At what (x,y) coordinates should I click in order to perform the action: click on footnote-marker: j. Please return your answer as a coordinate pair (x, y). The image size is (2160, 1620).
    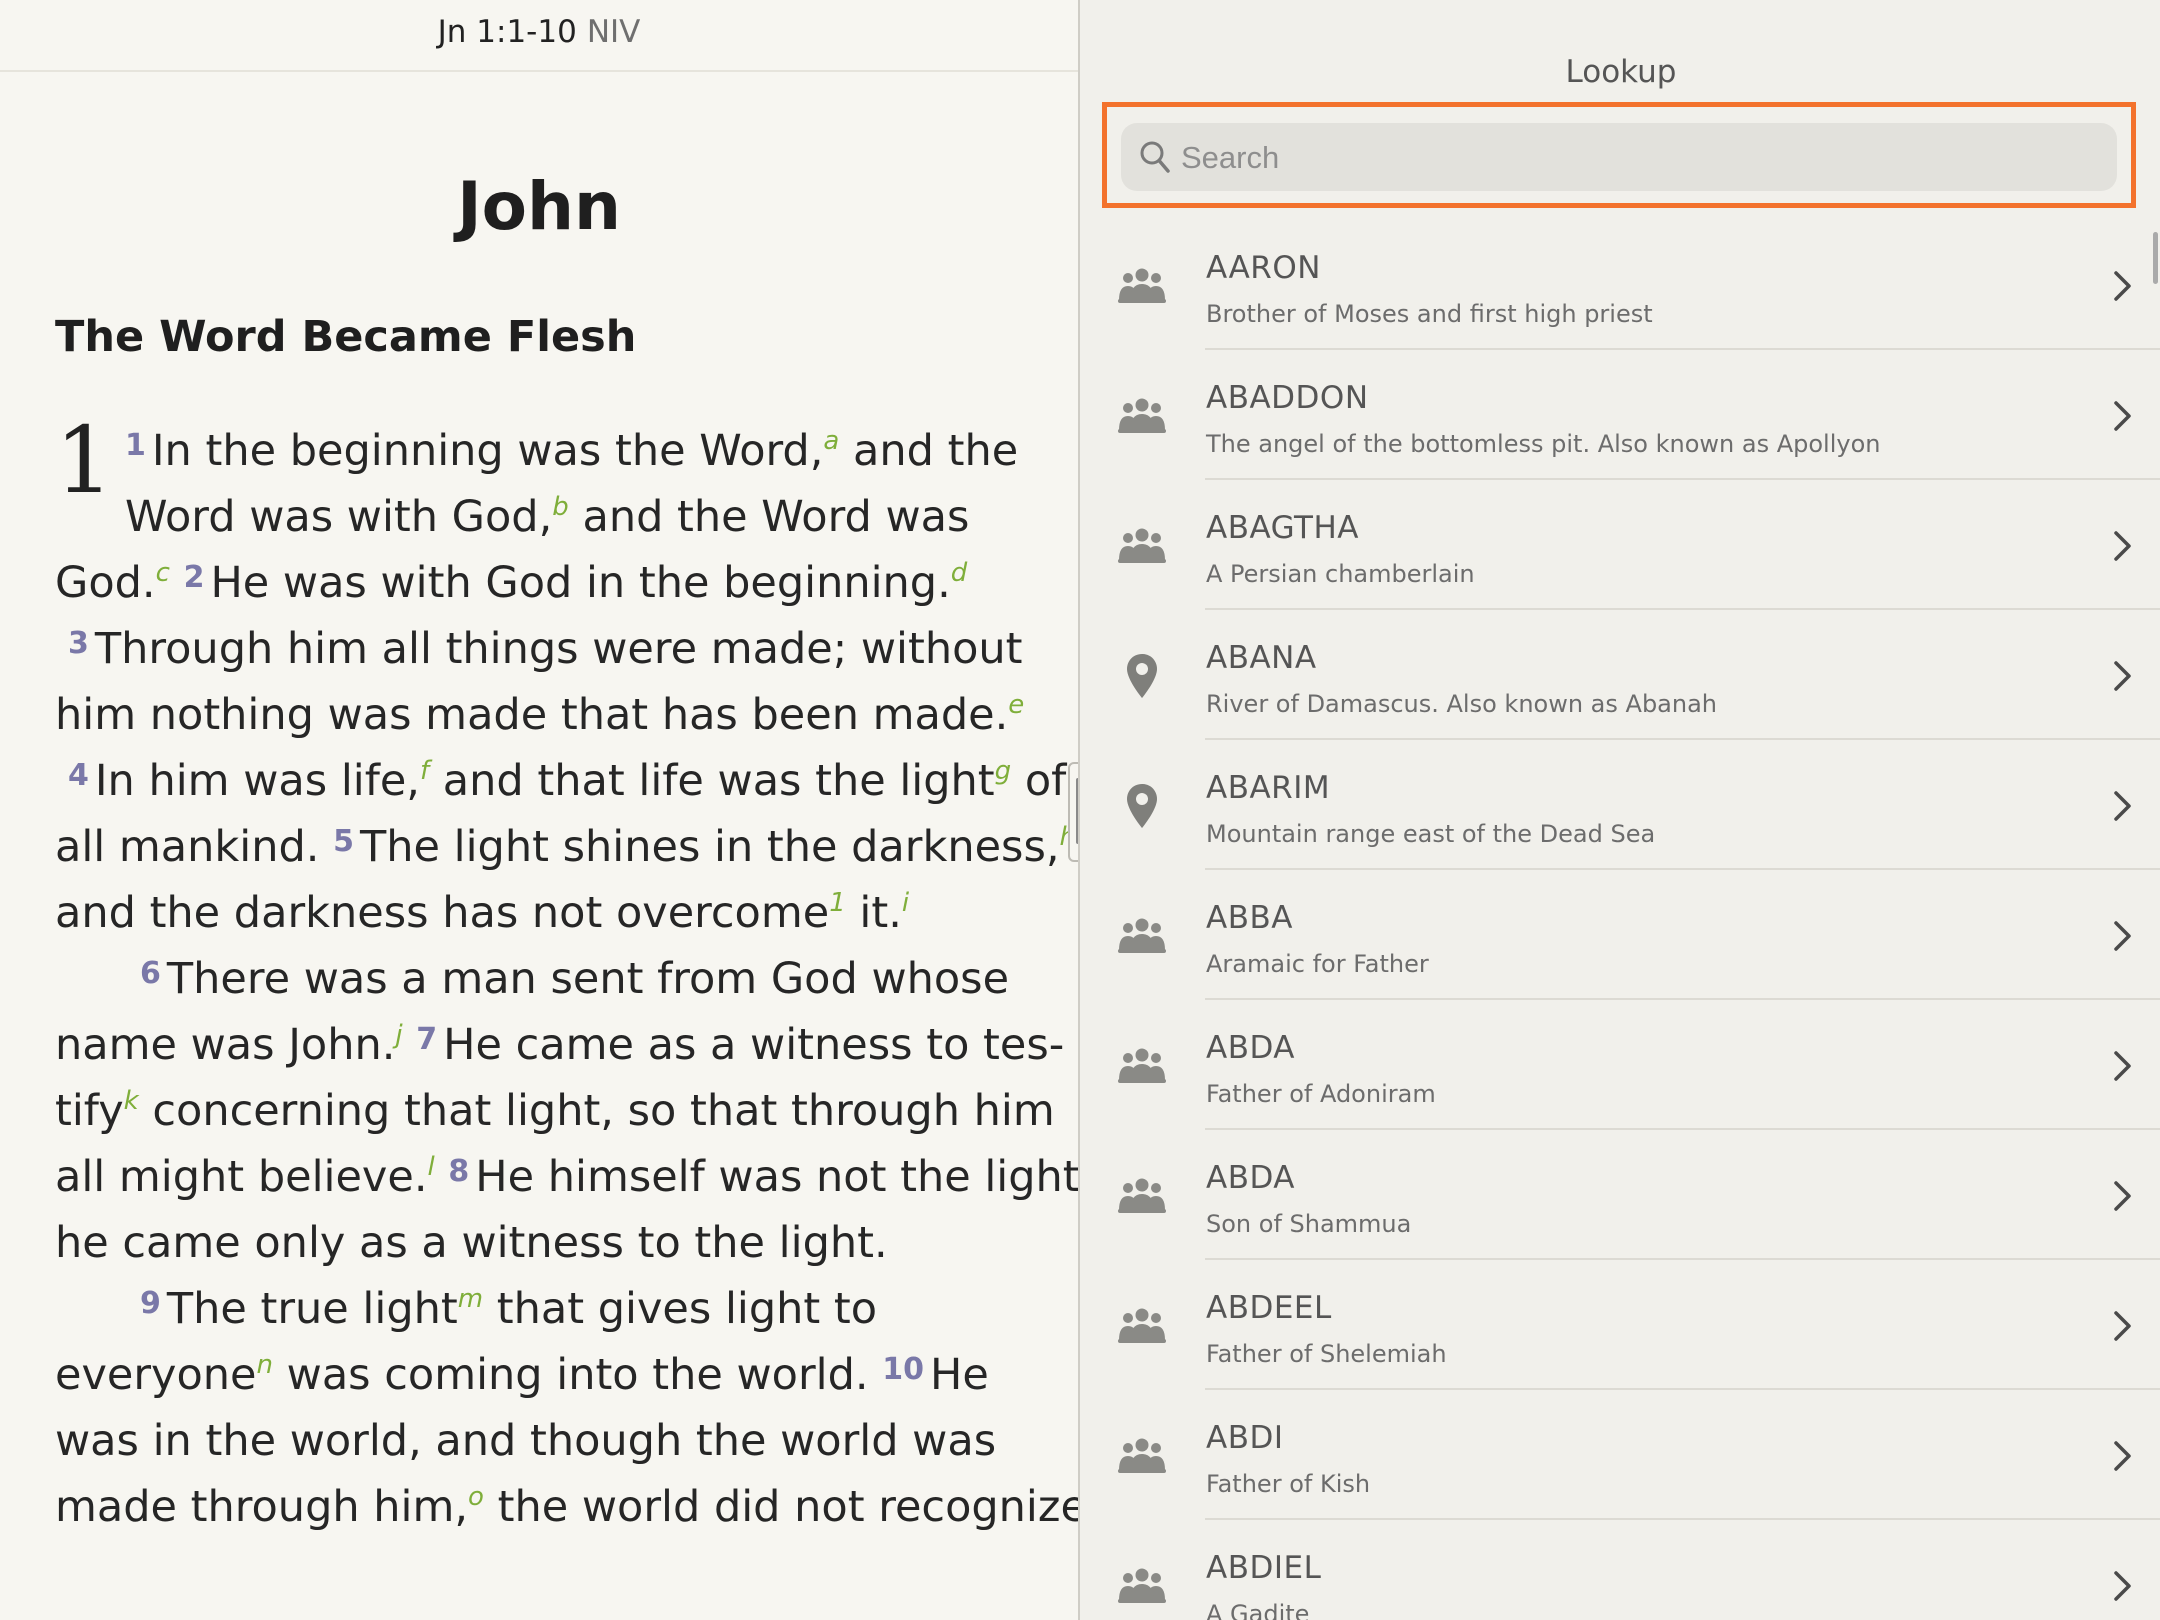
    Looking at the image, I should click on (398, 1035).